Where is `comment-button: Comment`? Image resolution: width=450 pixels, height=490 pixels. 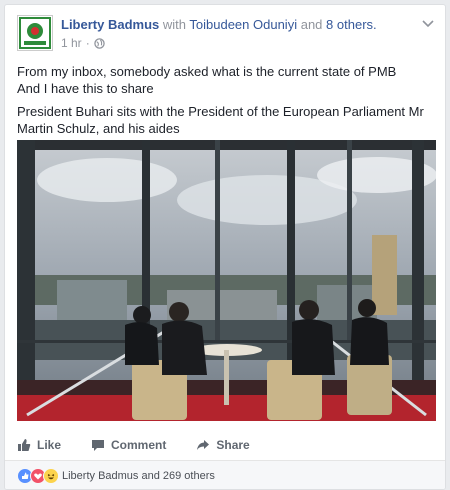 comment-button: Comment is located at coordinates (128, 445).